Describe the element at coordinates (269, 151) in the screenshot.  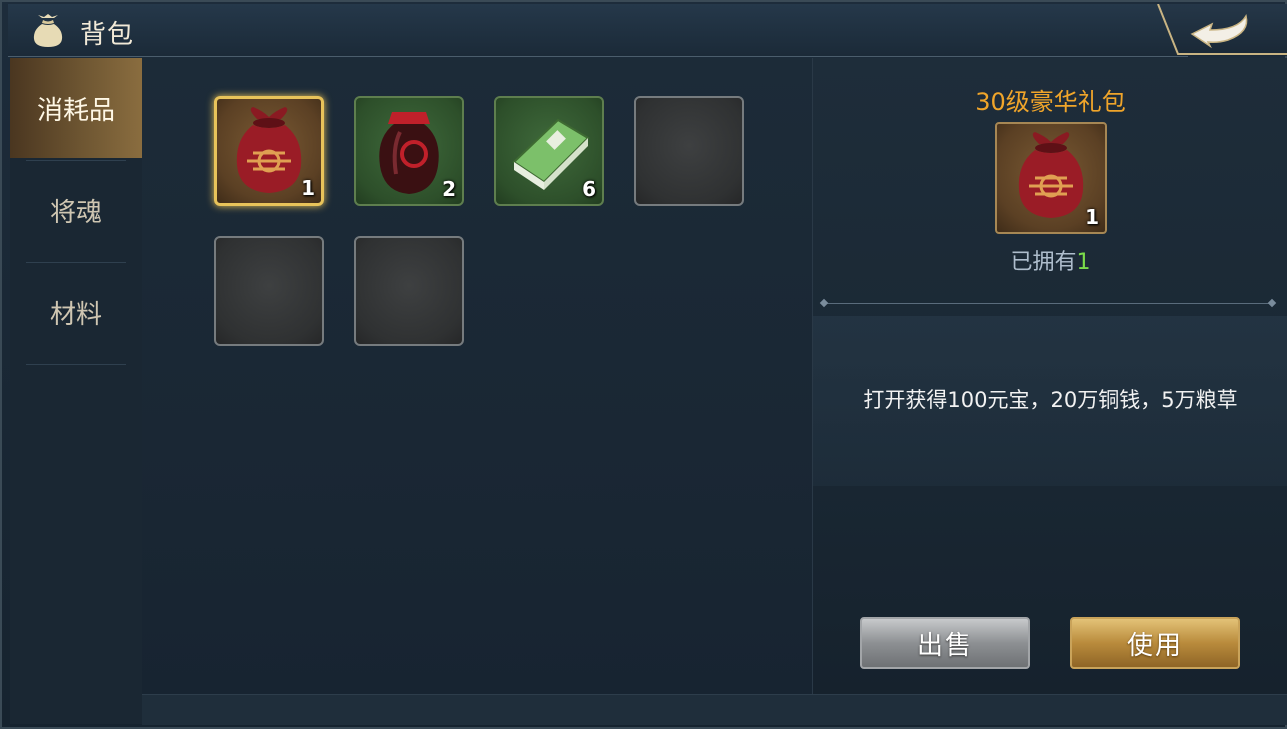
I see `inventory-slot: 1` at that location.